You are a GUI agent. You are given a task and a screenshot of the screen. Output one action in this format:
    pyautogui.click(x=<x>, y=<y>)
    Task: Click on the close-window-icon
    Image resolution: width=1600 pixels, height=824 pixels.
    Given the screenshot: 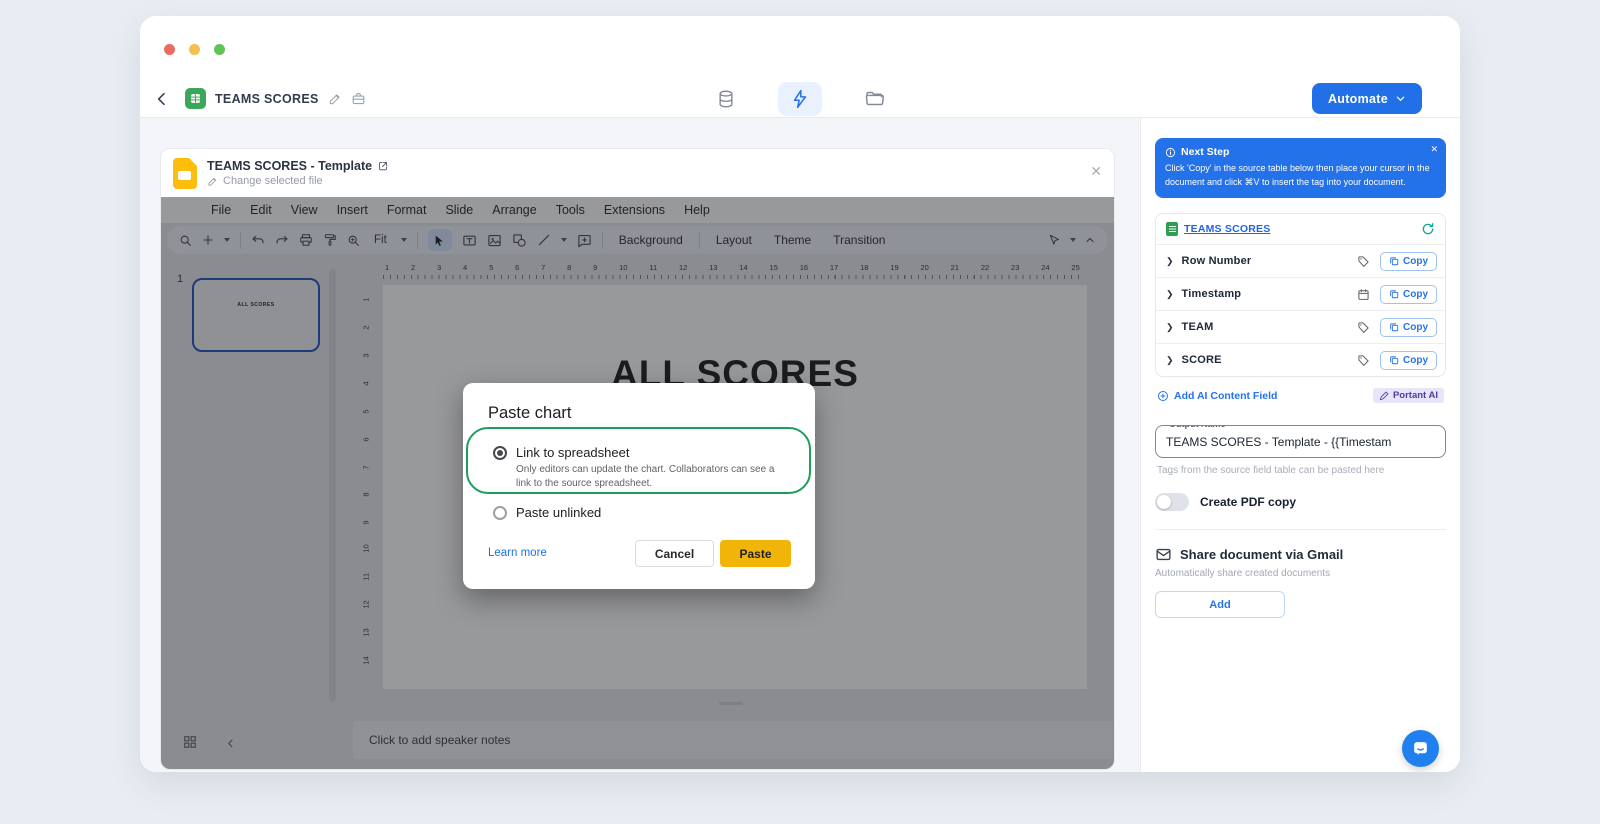 What is the action you would take?
    pyautogui.click(x=169, y=49)
    